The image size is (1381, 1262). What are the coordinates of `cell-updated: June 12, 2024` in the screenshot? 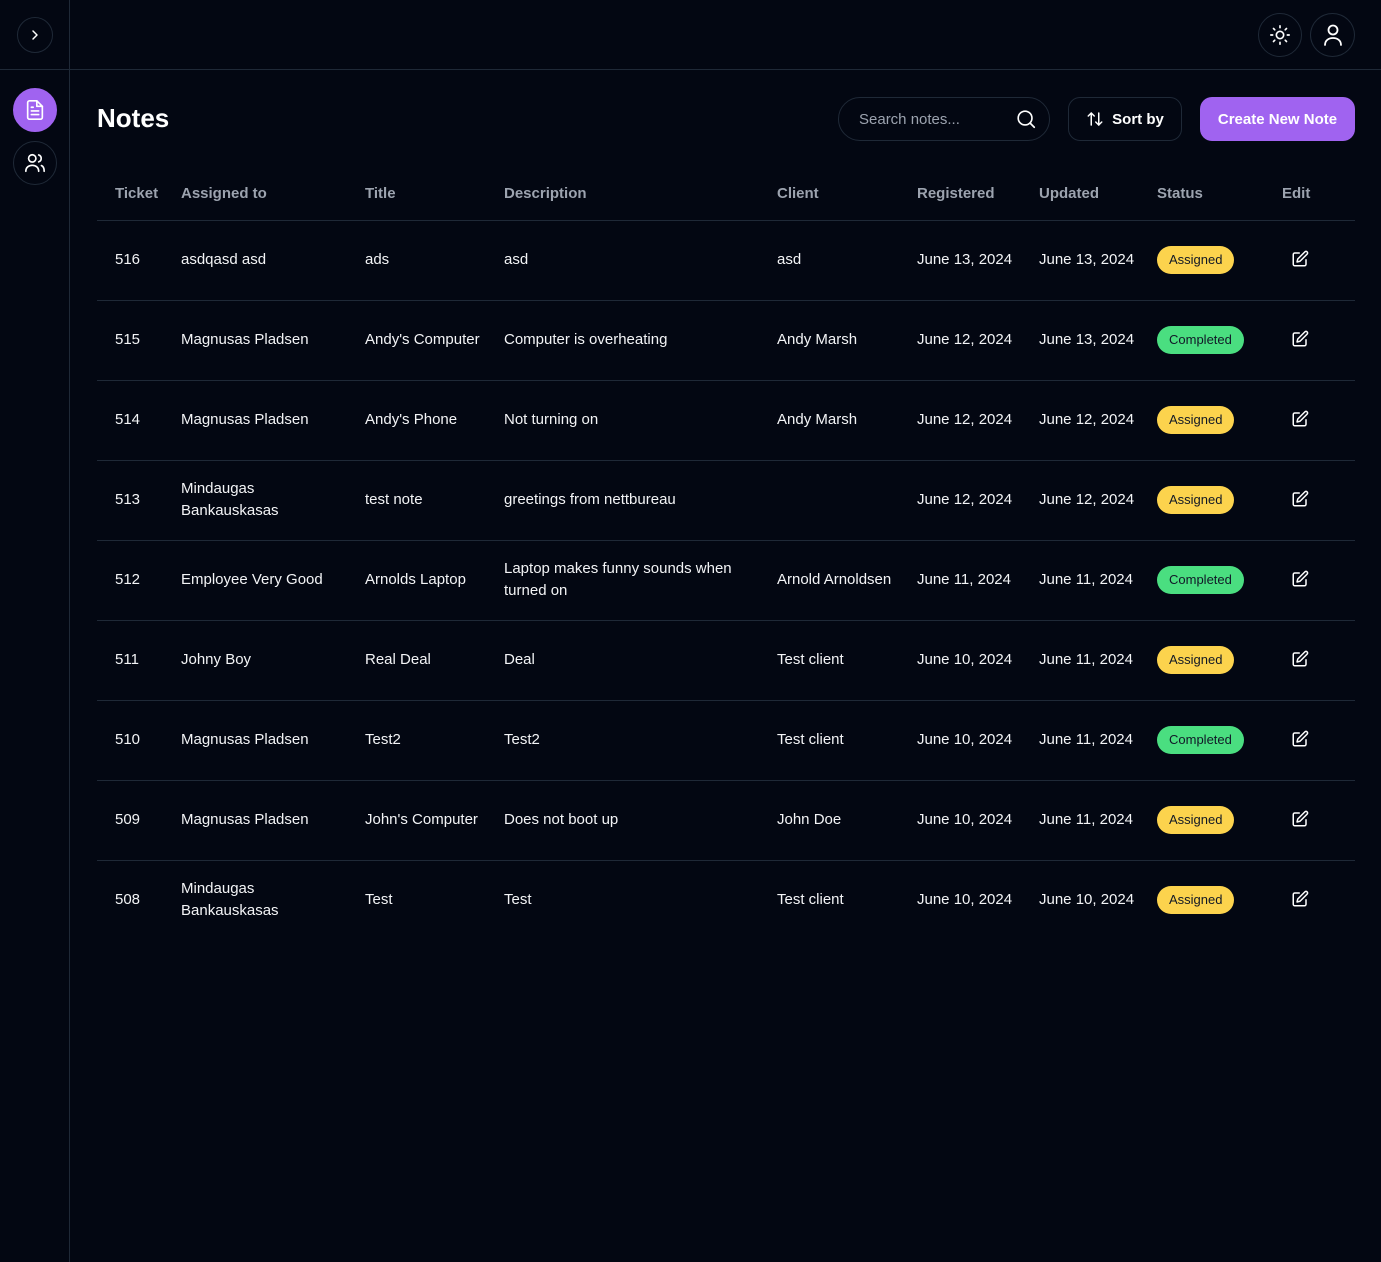 It's located at (1090, 420).